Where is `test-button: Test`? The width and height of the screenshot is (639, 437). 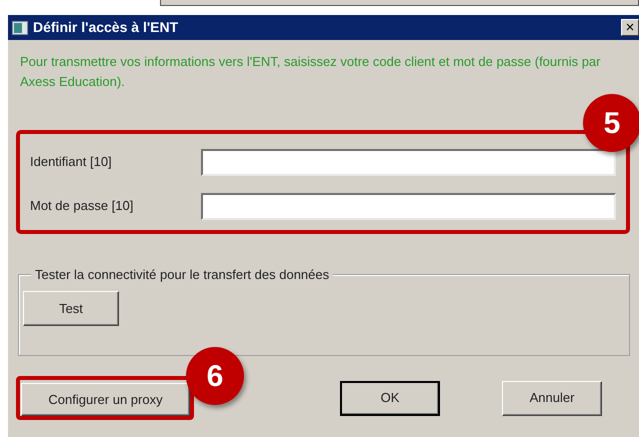
test-button: Test is located at coordinates (71, 308).